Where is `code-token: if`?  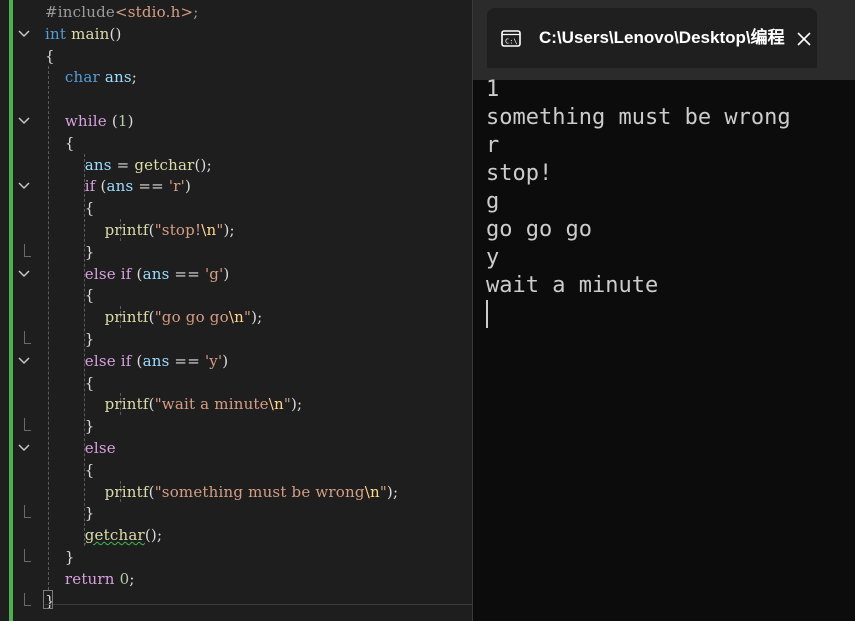 code-token: if is located at coordinates (126, 273).